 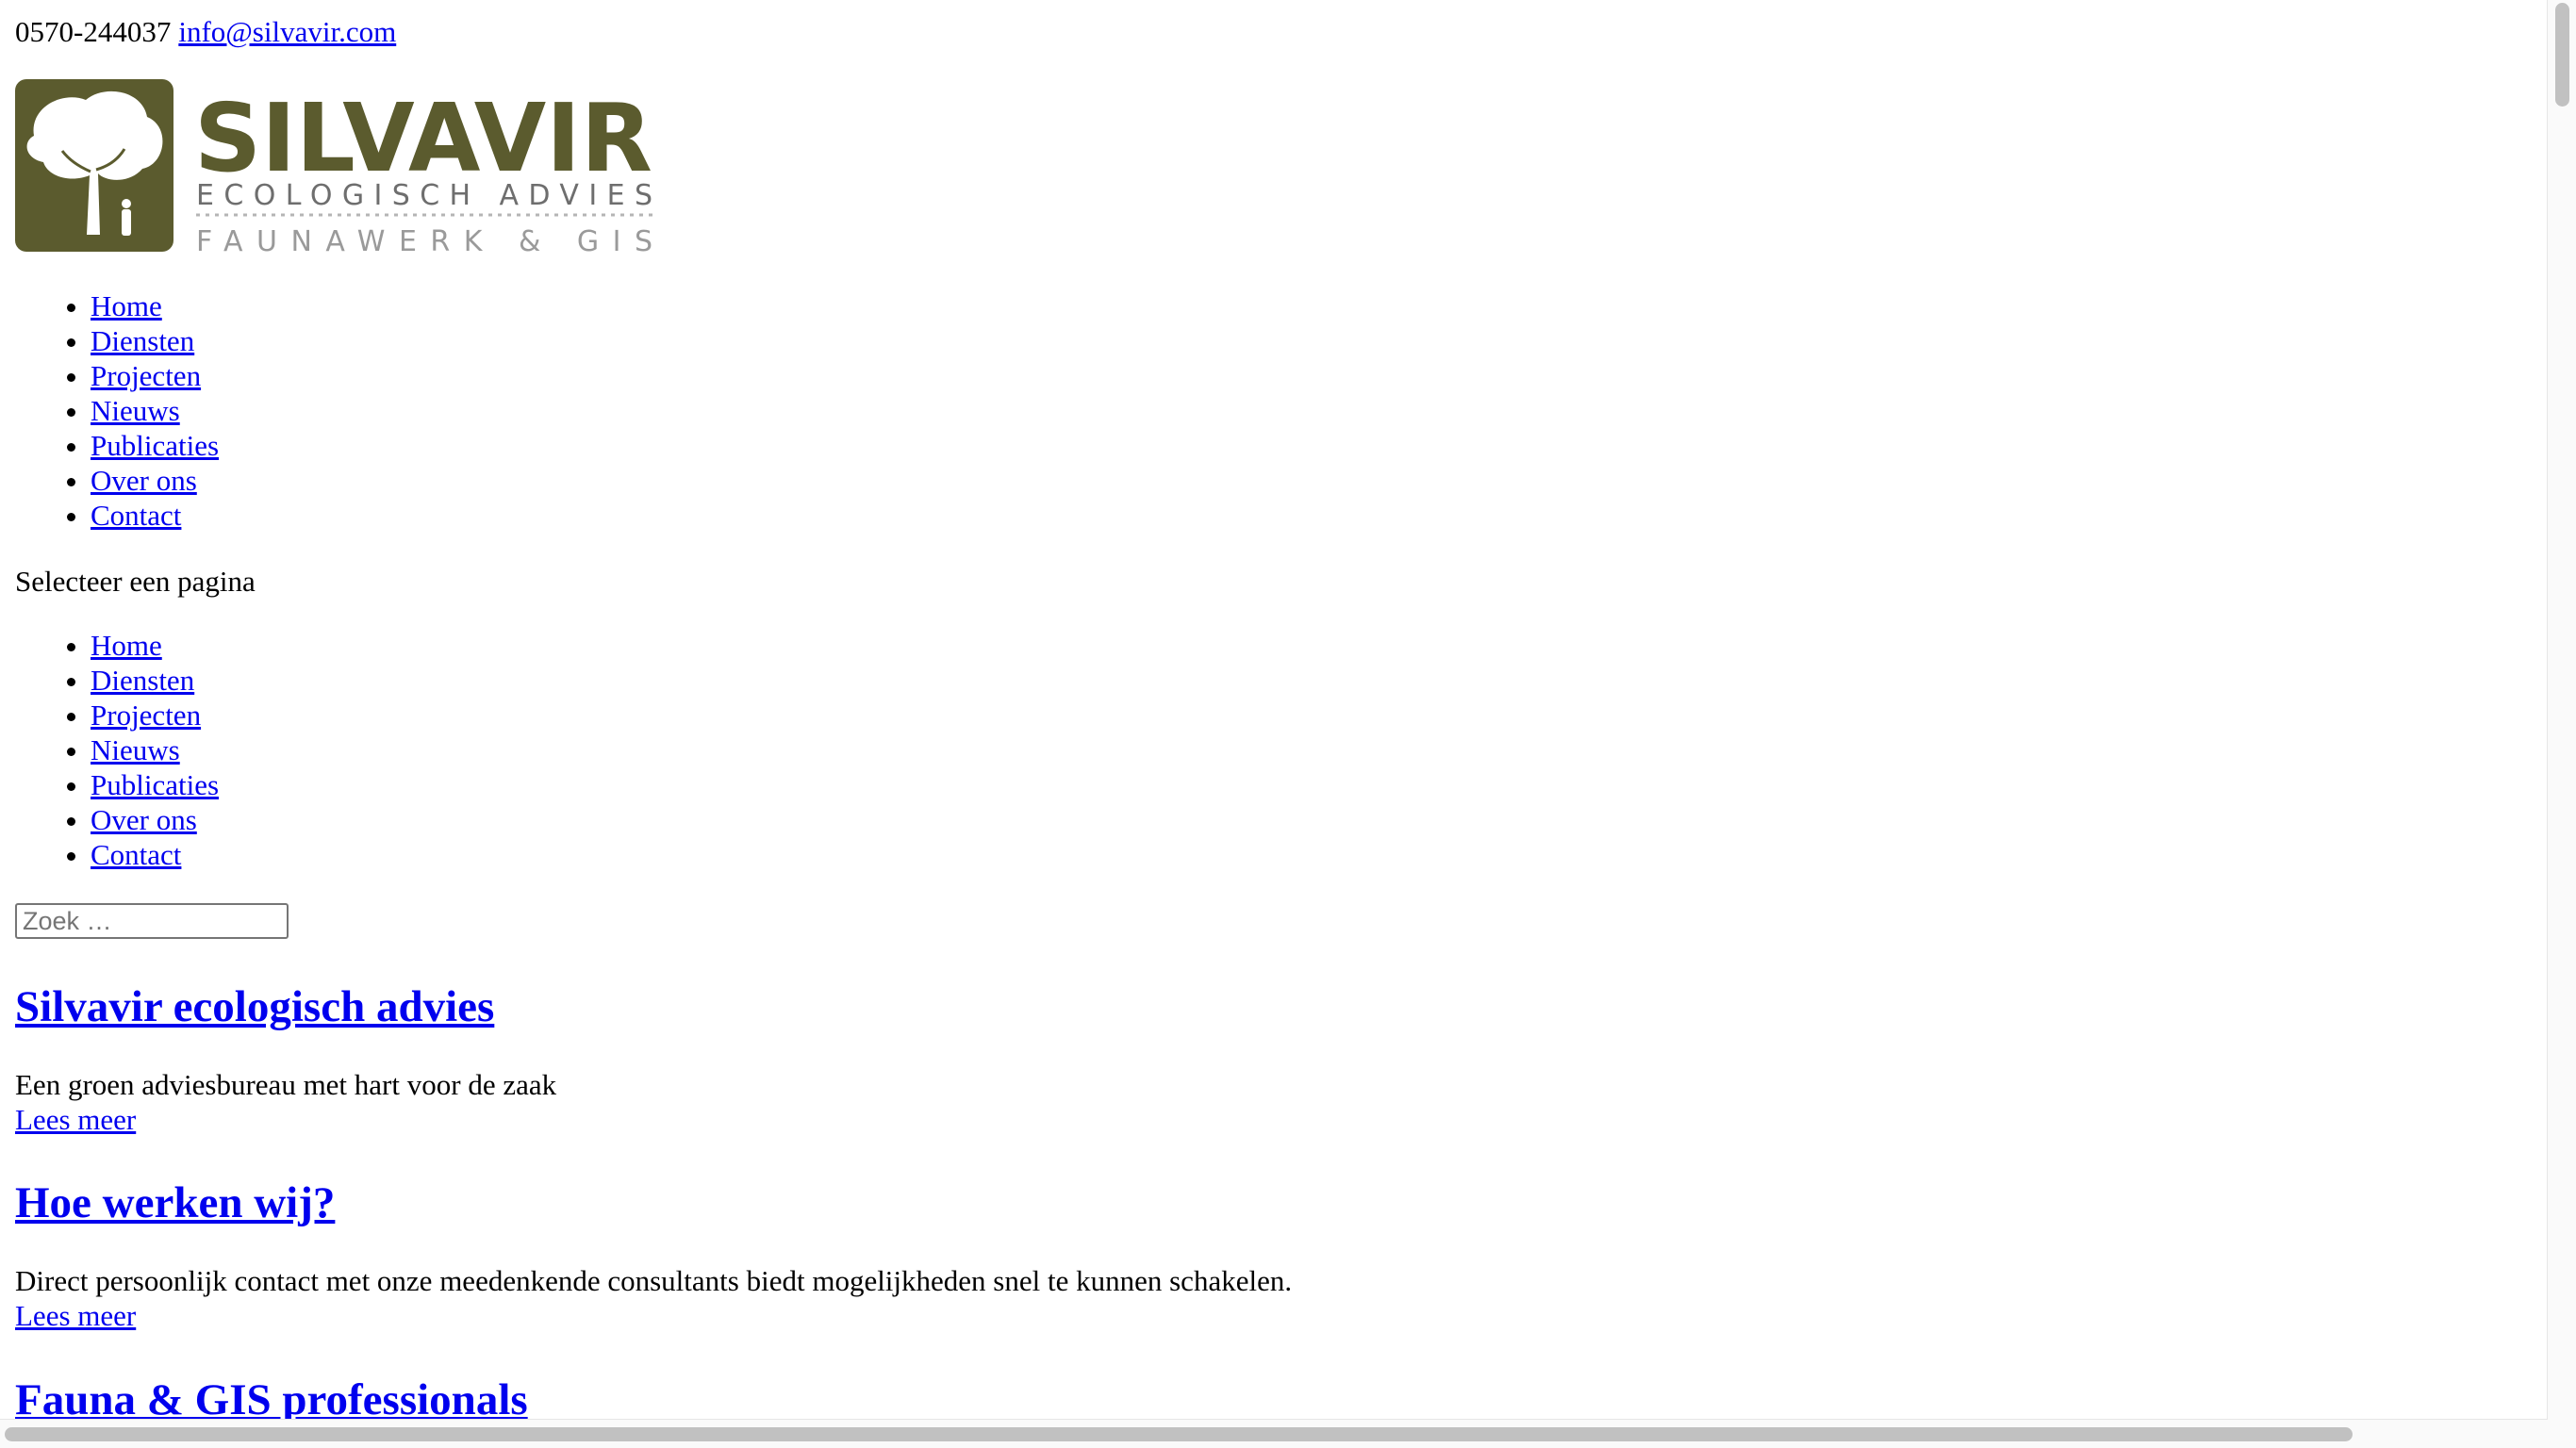 I want to click on search-input, so click(x=152, y=921).